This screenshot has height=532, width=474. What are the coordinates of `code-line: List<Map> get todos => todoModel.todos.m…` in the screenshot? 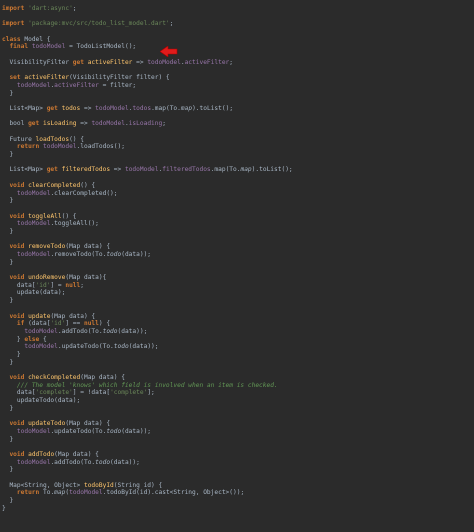 It's located at (237, 109).